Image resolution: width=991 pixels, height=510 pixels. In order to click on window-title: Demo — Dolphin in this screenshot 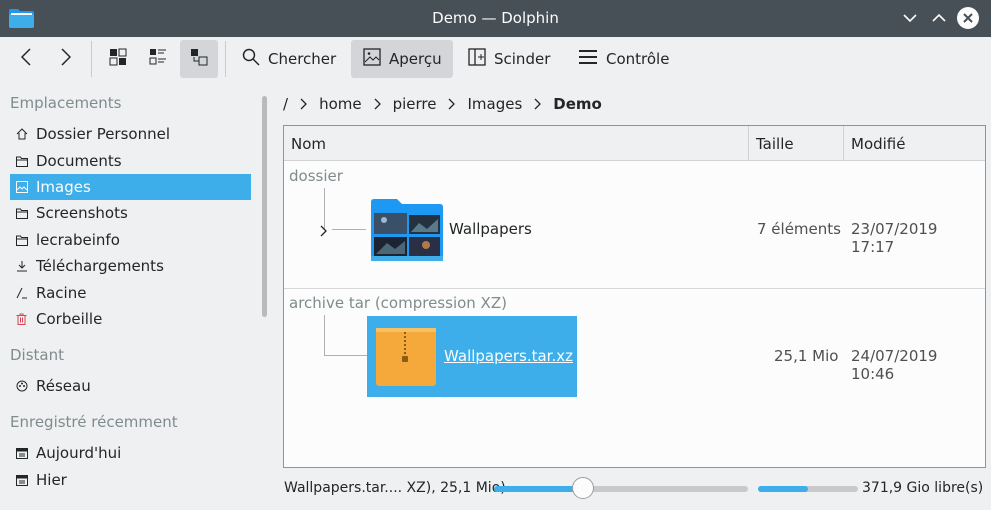, I will do `click(495, 18)`.